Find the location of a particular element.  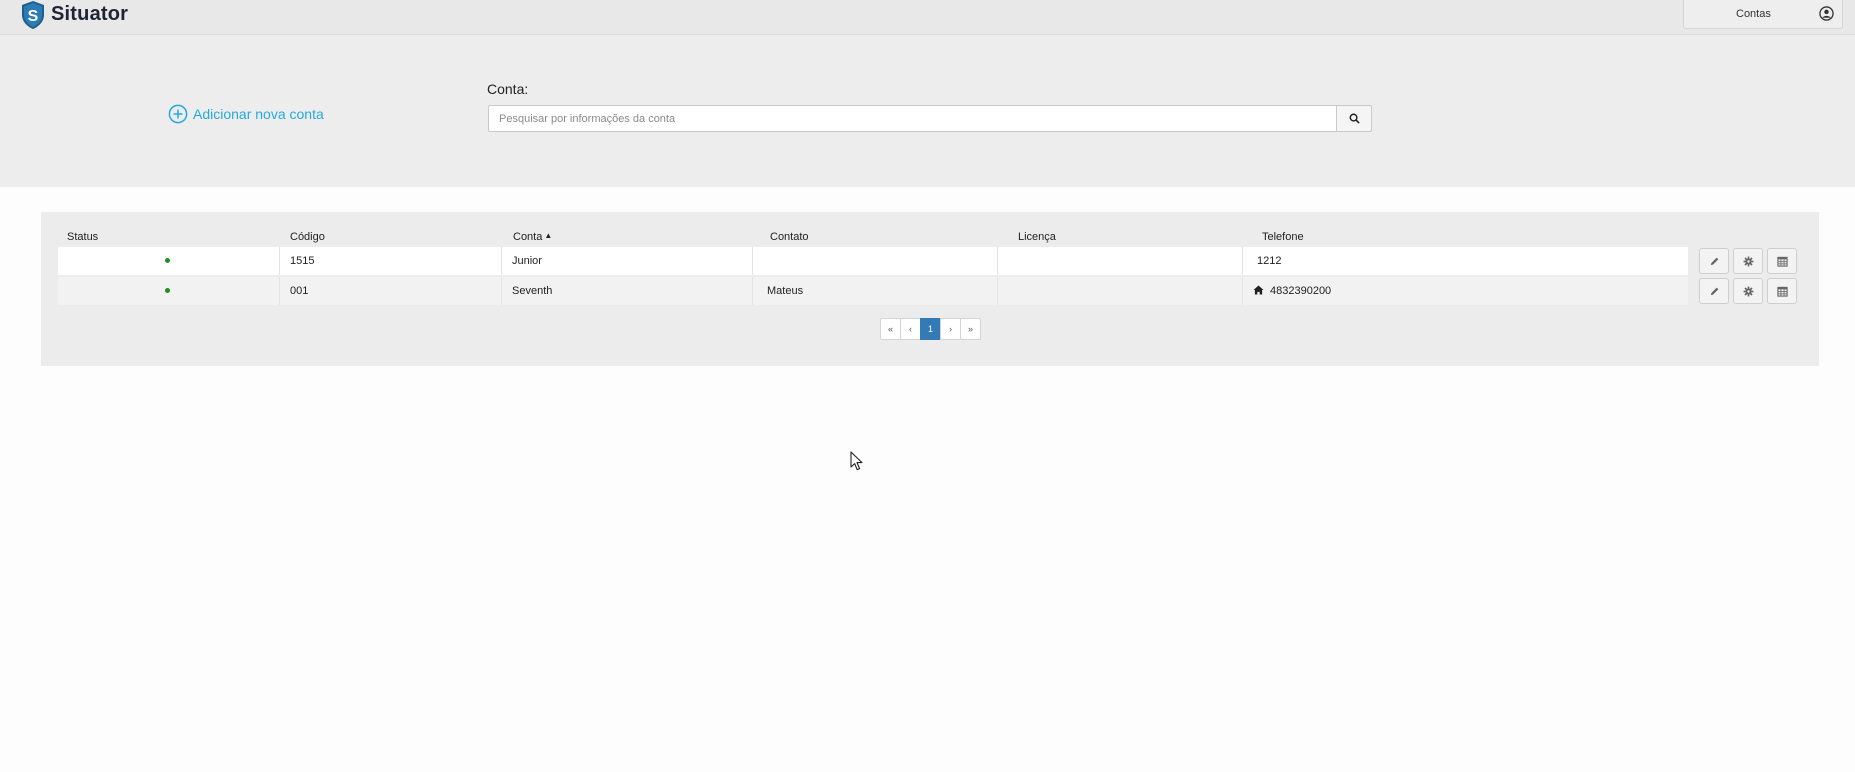

pagination-last: » is located at coordinates (970, 329).